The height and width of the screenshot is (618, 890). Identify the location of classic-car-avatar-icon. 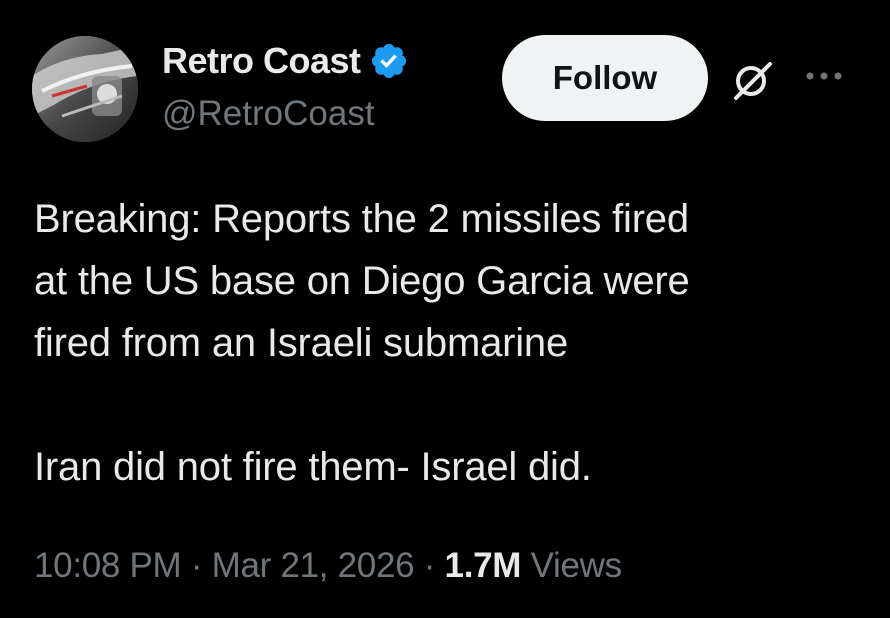
(85, 89).